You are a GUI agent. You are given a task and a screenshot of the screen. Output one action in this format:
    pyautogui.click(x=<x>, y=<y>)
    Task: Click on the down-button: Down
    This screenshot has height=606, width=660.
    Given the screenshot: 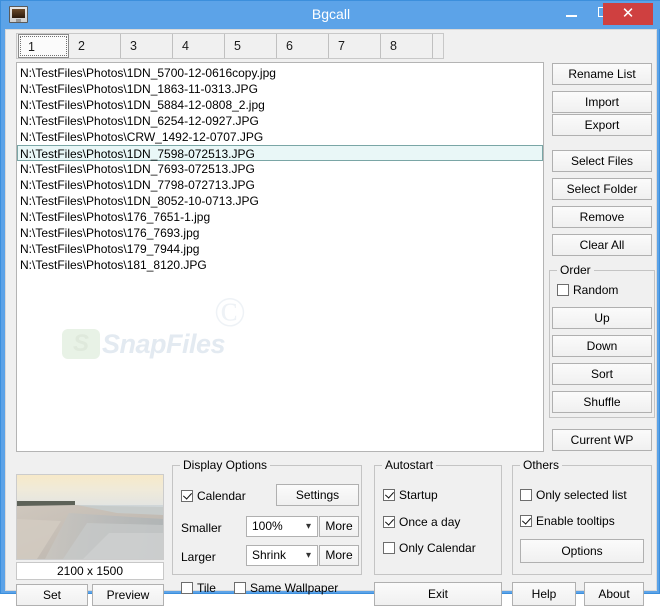 What is the action you would take?
    pyautogui.click(x=602, y=346)
    